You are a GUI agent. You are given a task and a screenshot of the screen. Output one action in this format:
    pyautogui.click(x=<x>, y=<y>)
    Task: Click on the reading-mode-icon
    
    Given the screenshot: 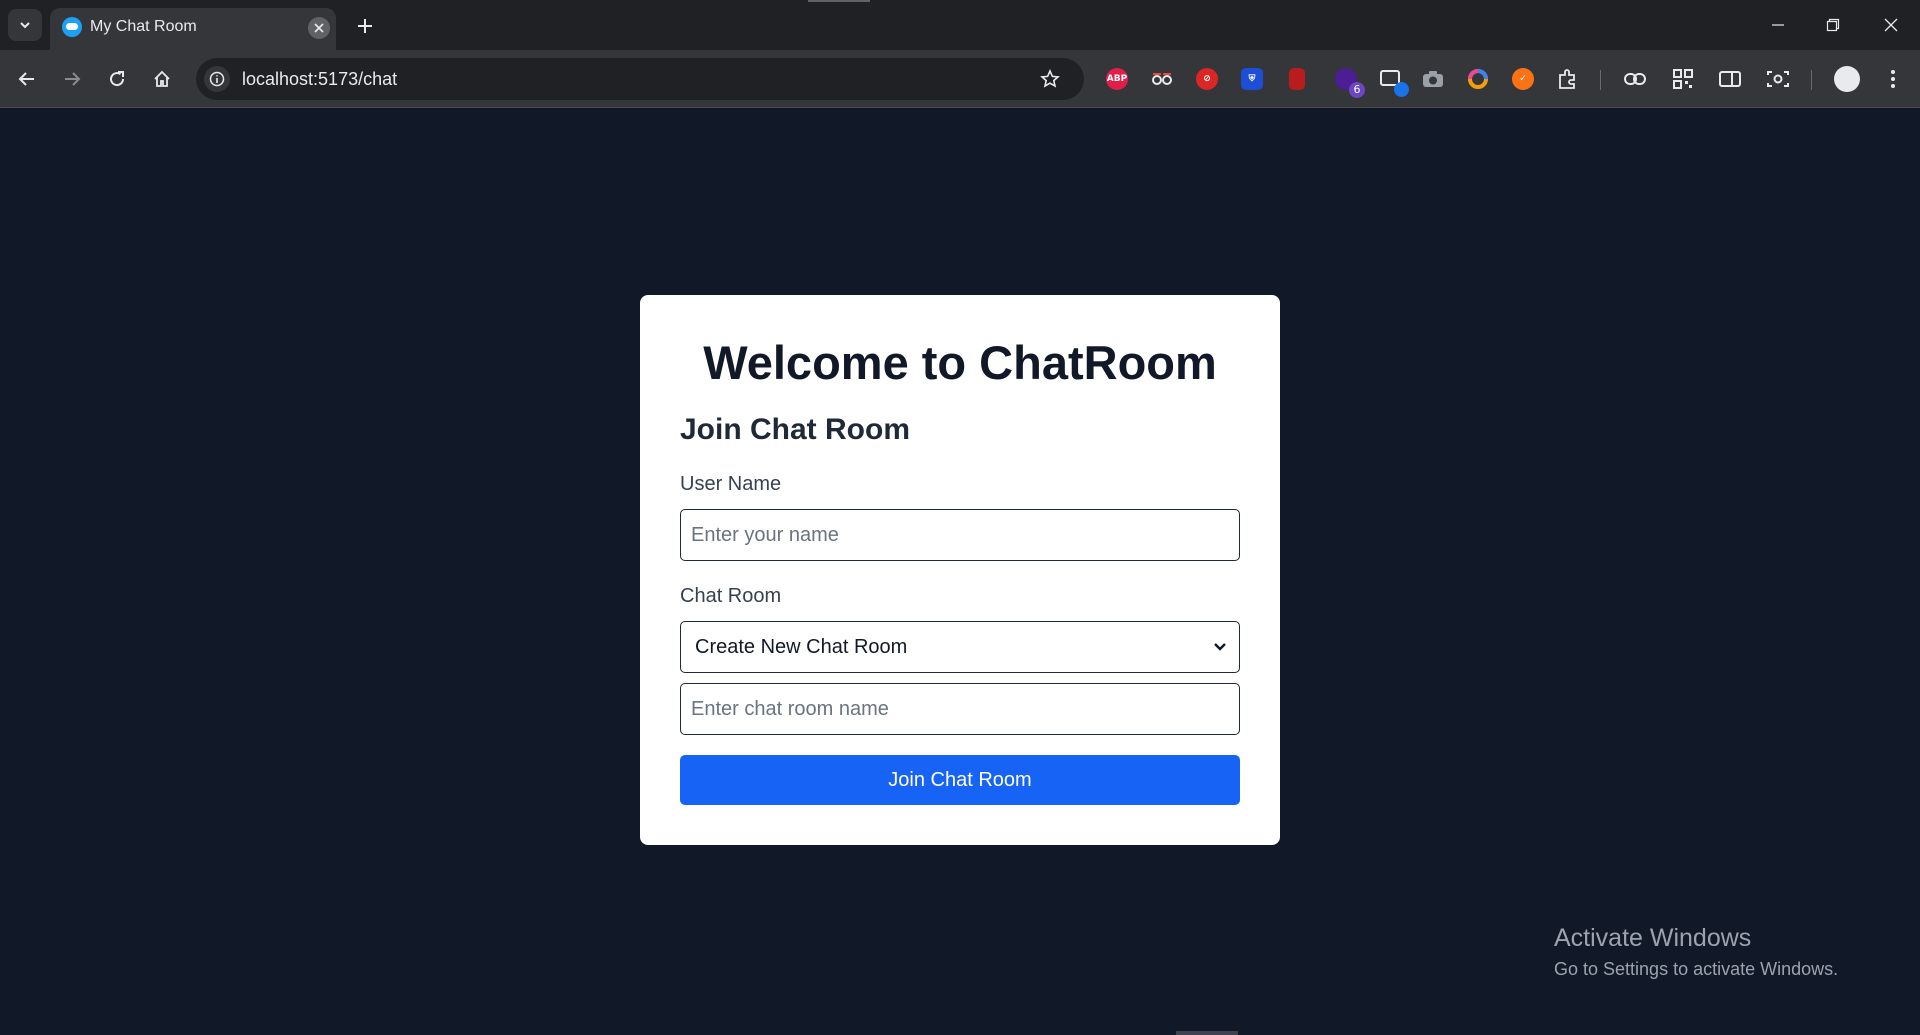 What is the action you would take?
    pyautogui.click(x=1730, y=79)
    